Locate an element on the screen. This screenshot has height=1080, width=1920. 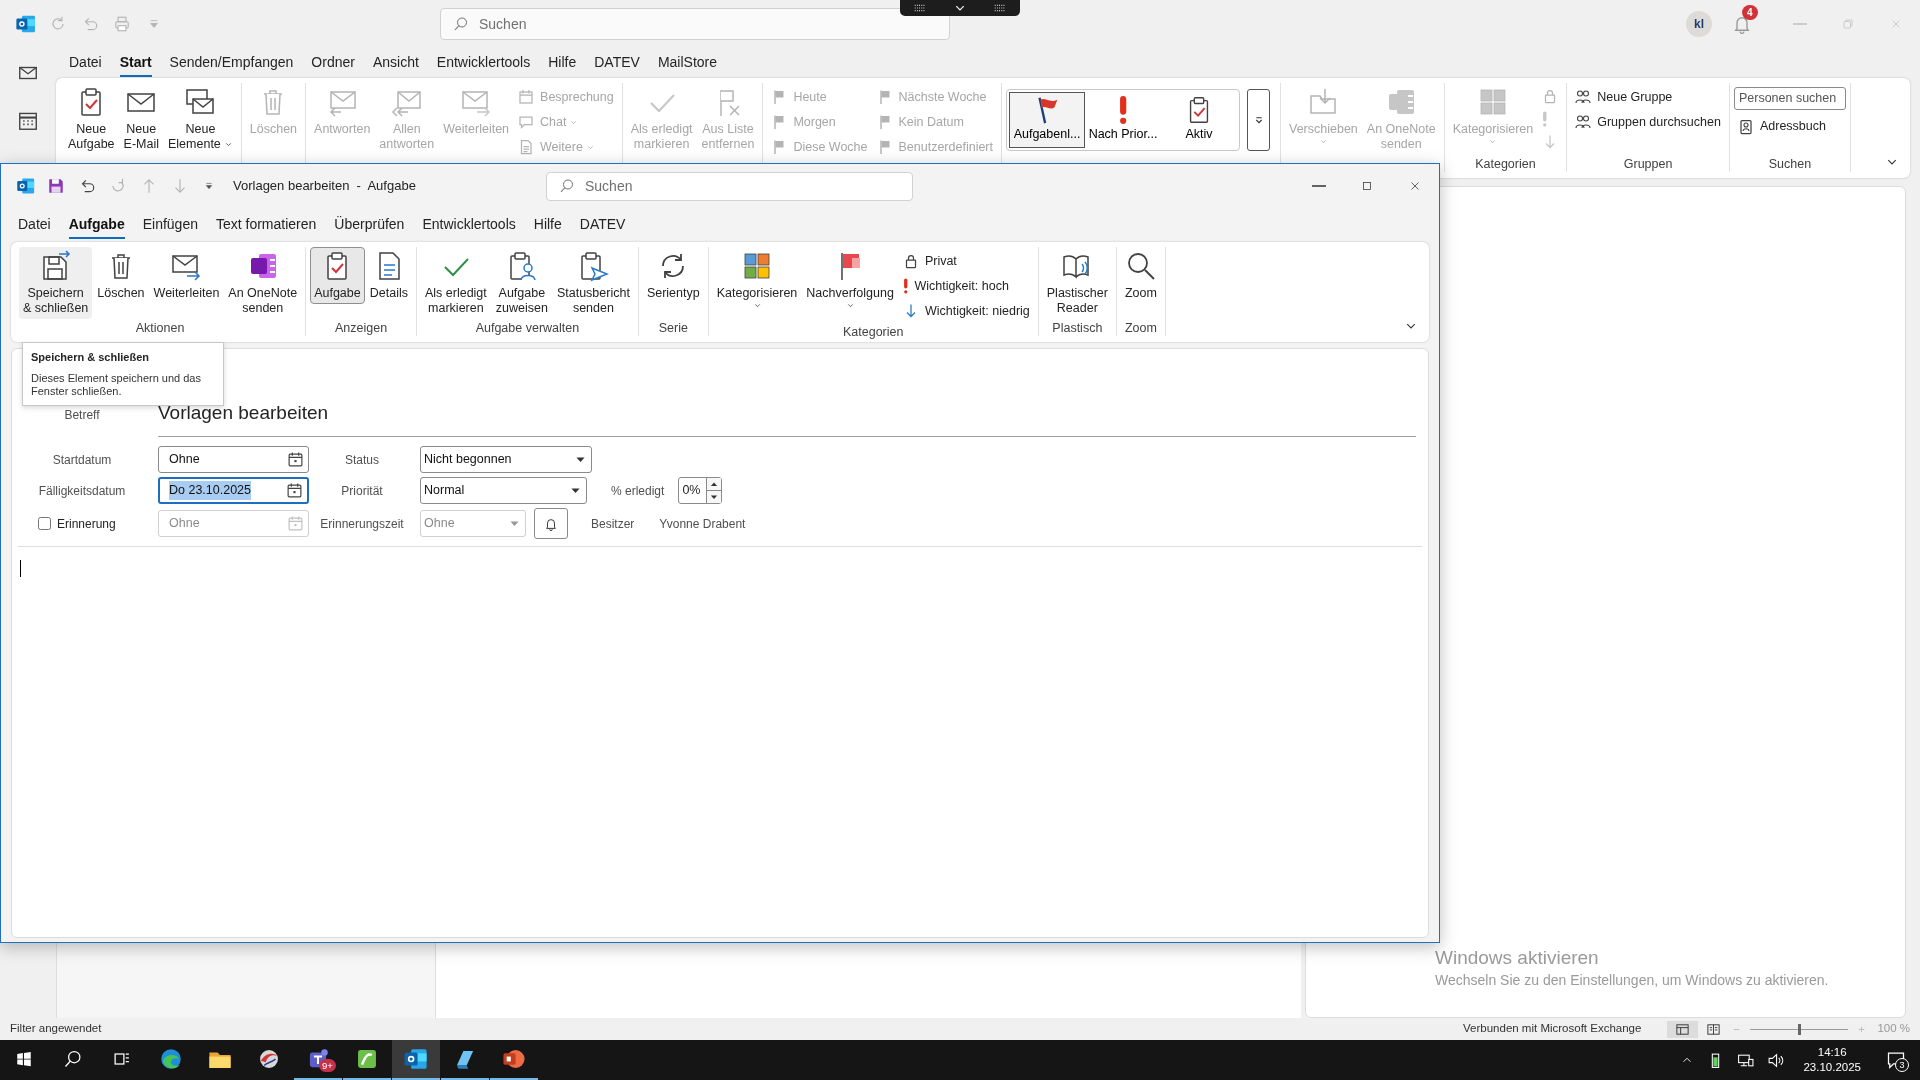
taskbar-app: 9+ is located at coordinates (318, 1060).